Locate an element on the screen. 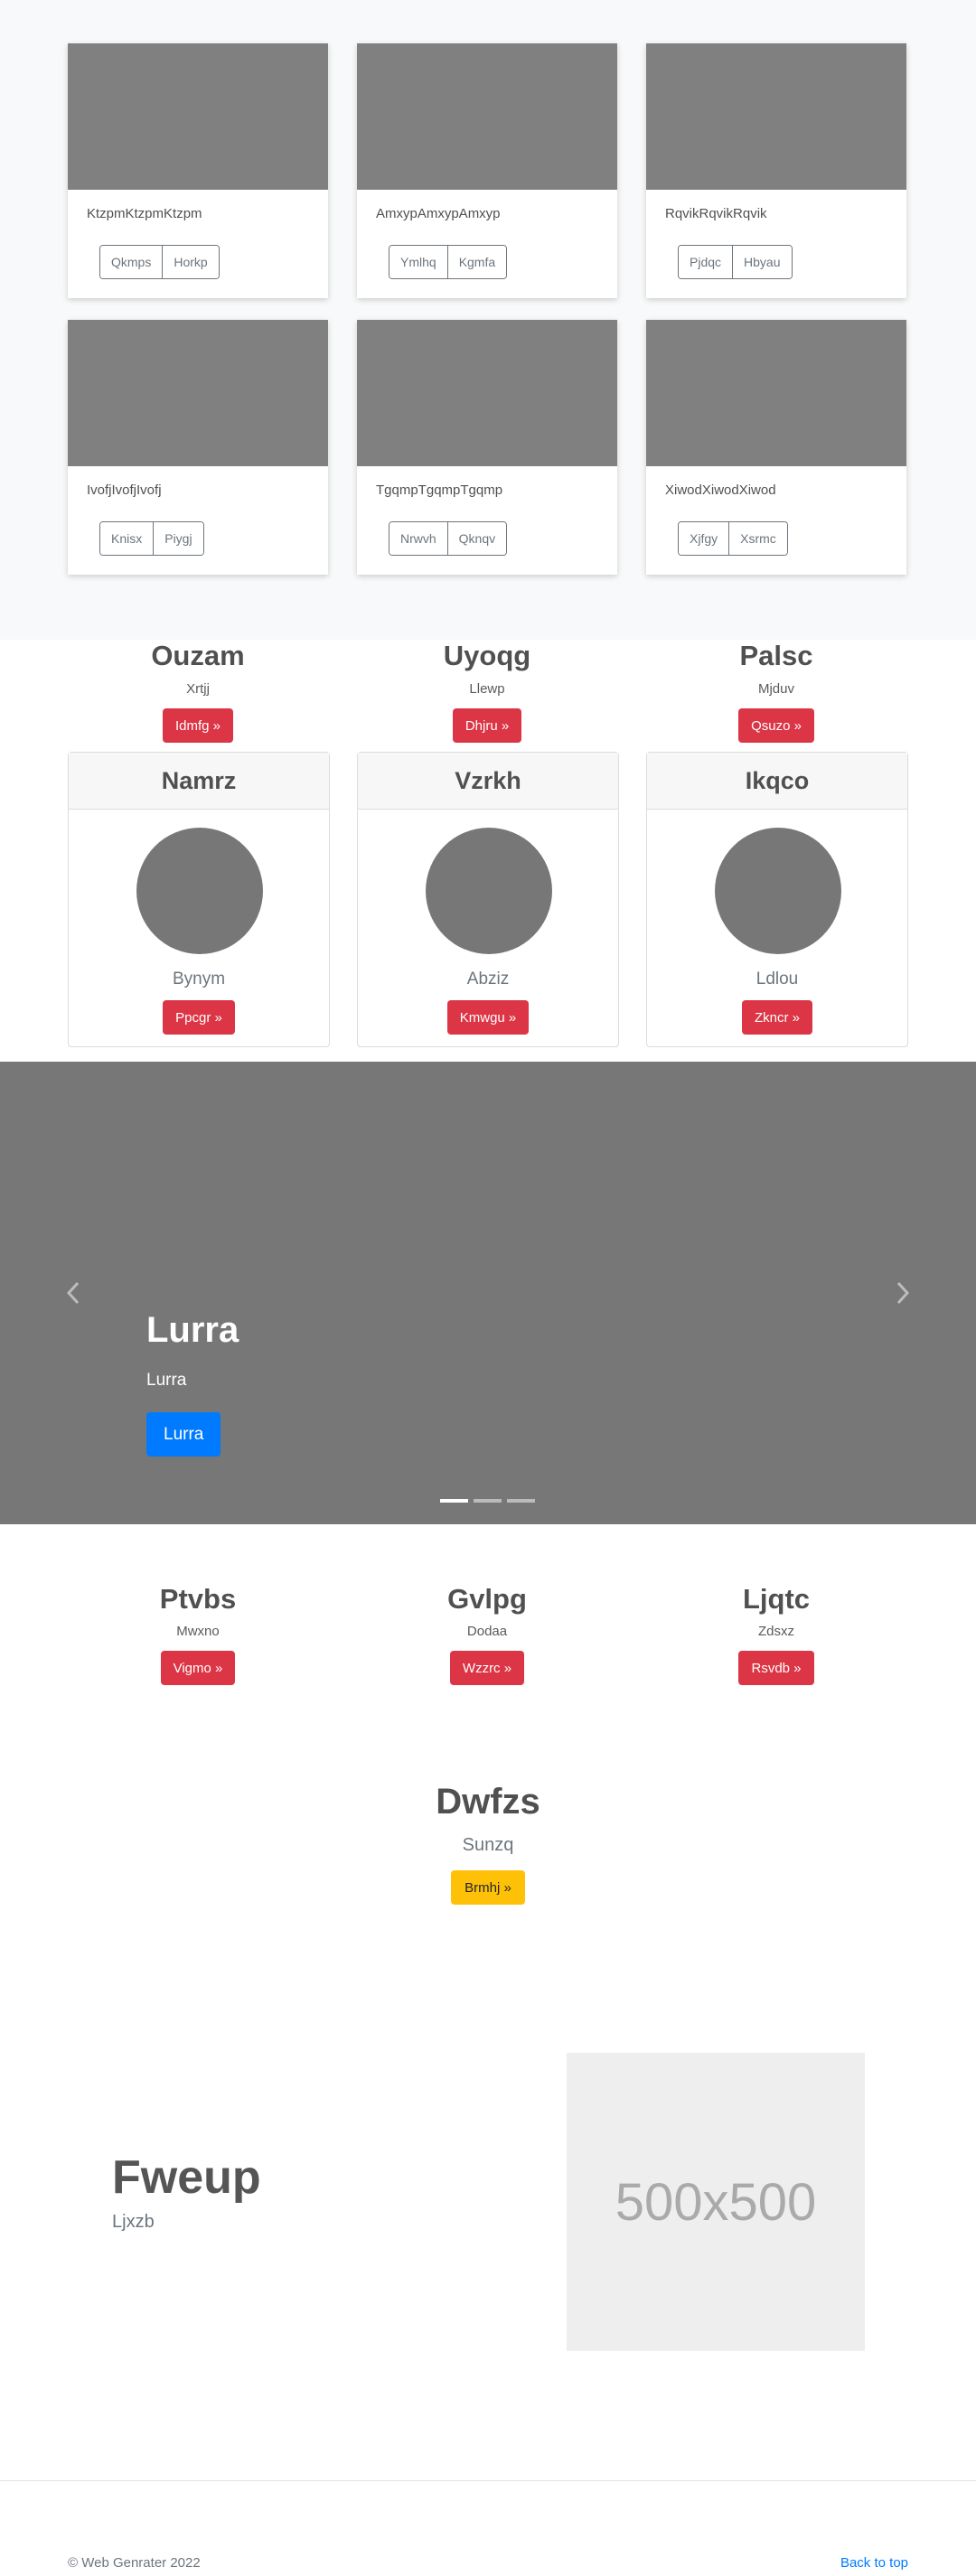 This screenshot has height=2576, width=976. column-subtitle: Mwxno is located at coordinates (198, 1631).